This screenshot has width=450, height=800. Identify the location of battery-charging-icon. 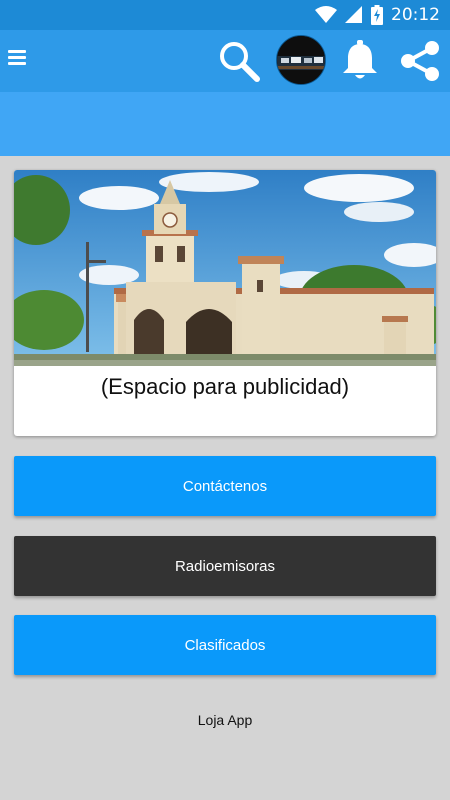
(377, 15).